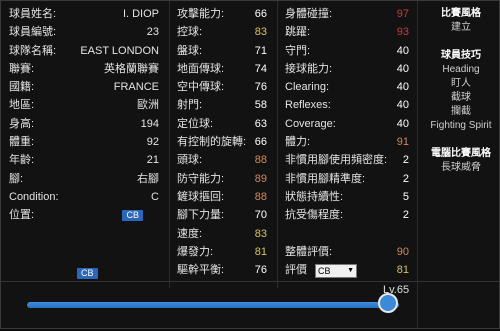 The width and height of the screenshot is (500, 331). I want to click on info-row: 球員編號: 23, so click(84, 32).